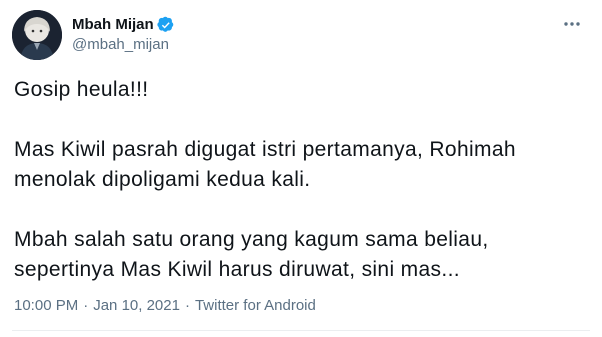 The image size is (602, 337). I want to click on avatar, so click(37, 35).